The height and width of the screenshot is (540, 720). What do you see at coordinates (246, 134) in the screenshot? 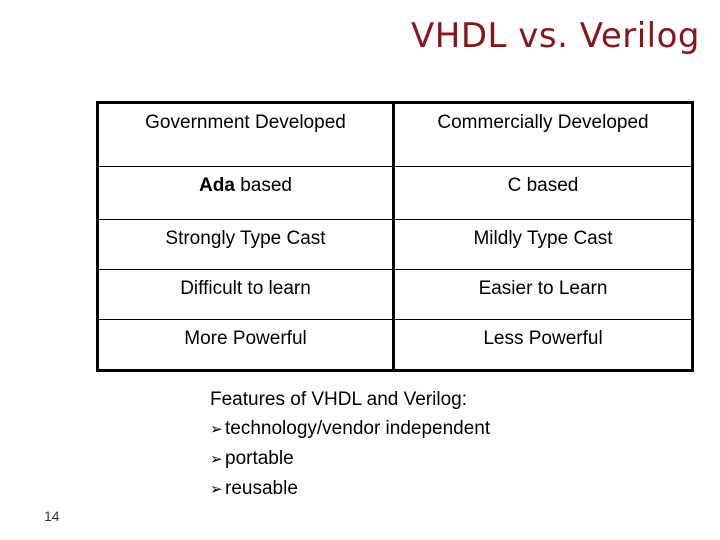
I see `cell-government-developed: Government Developed` at bounding box center [246, 134].